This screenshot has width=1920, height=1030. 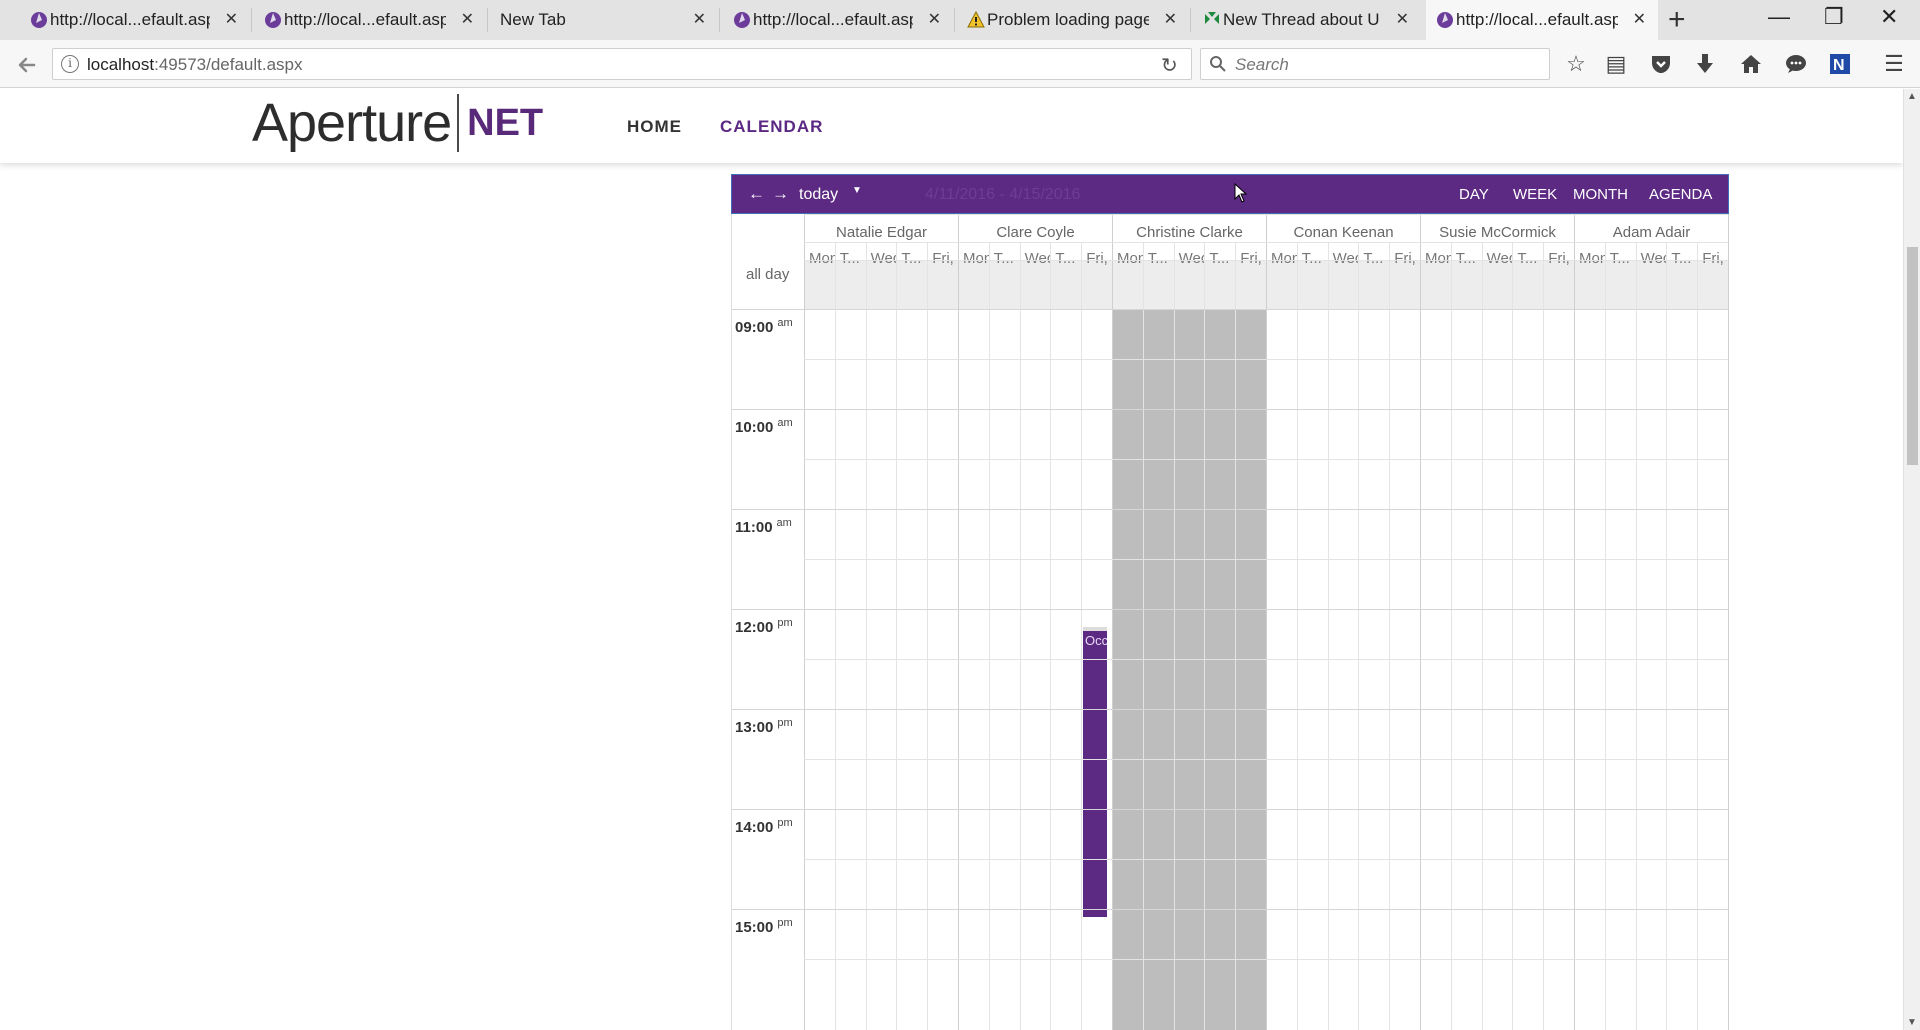 What do you see at coordinates (857, 190) in the screenshot?
I see `caret-down-icon: ▼` at bounding box center [857, 190].